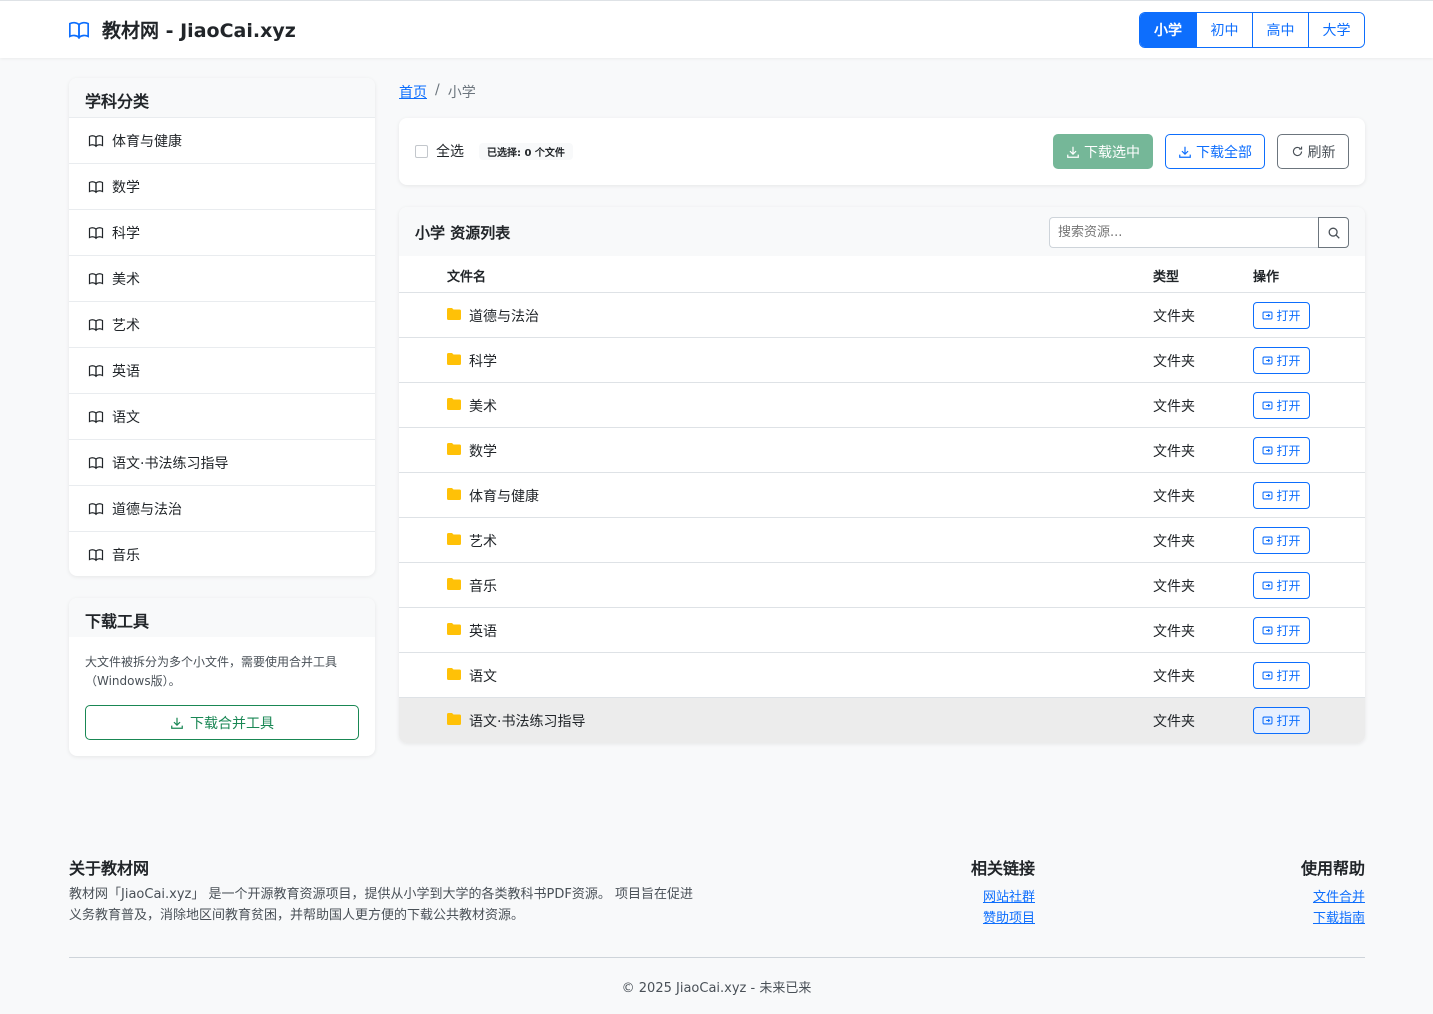 This screenshot has height=1014, width=1433. I want to click on sidebar-subject-label: 科学, so click(126, 233).